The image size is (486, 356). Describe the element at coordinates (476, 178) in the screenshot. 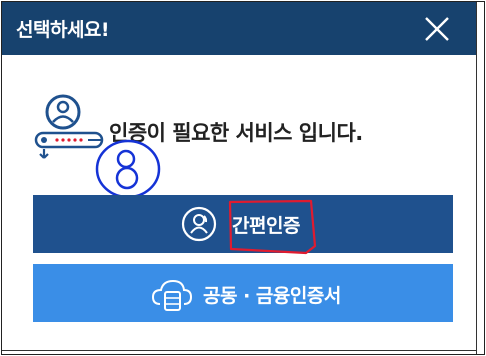

I see `dialog-right-border` at that location.